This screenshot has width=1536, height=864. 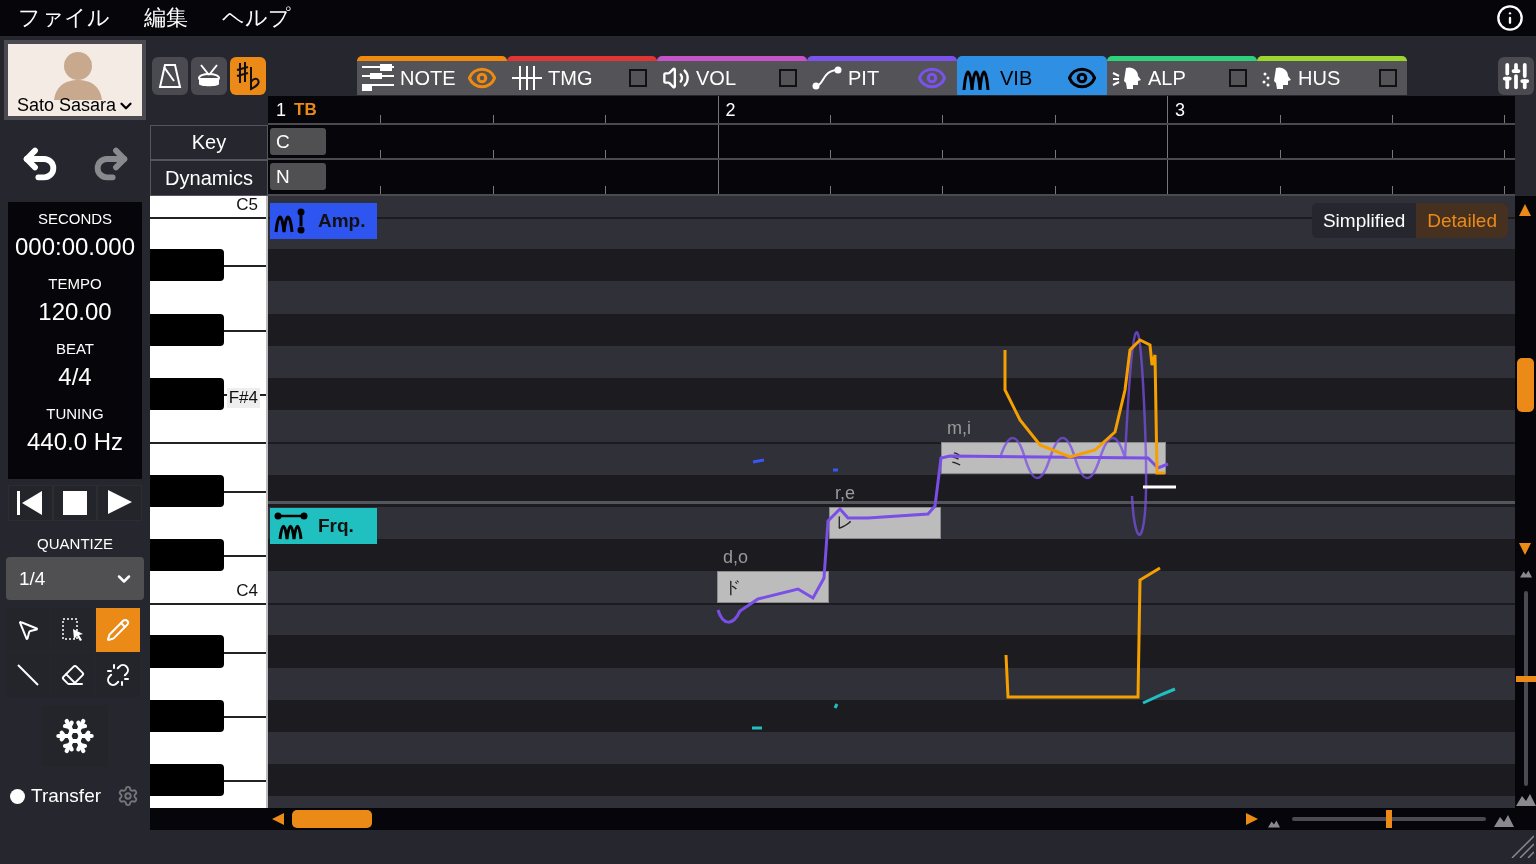 I want to click on frequency-icon, so click(x=291, y=526).